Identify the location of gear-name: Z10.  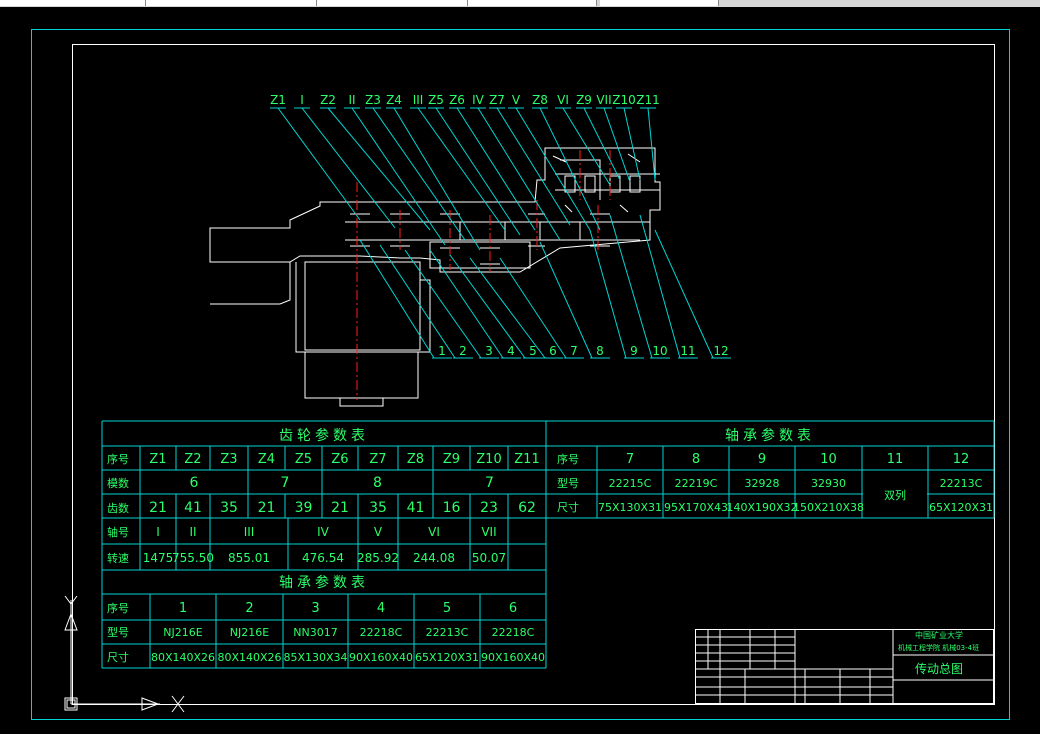
(488, 459).